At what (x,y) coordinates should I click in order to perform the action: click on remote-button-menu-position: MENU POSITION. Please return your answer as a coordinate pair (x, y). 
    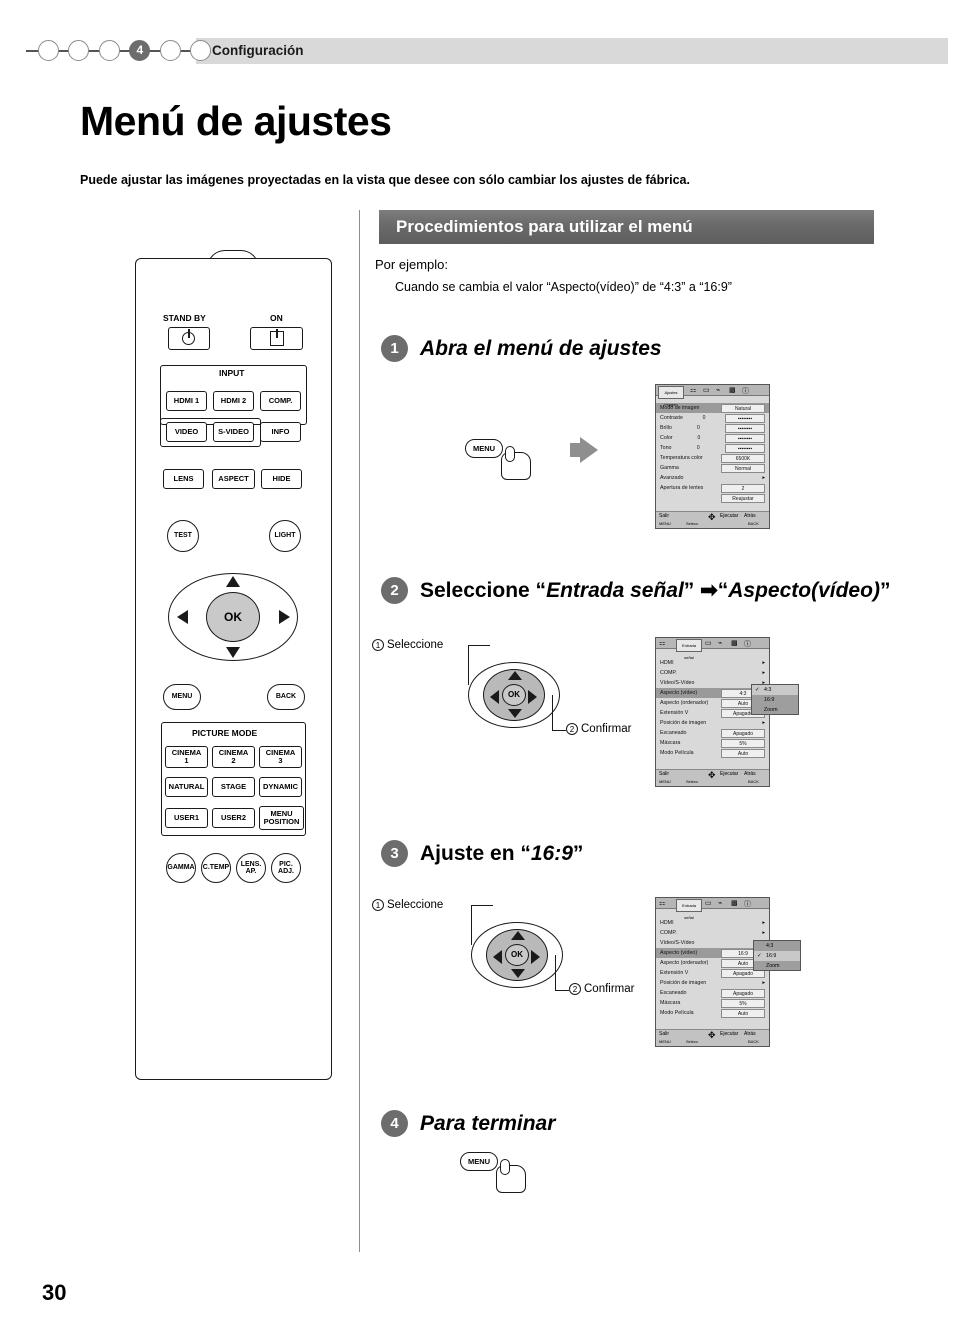
    Looking at the image, I should click on (281, 818).